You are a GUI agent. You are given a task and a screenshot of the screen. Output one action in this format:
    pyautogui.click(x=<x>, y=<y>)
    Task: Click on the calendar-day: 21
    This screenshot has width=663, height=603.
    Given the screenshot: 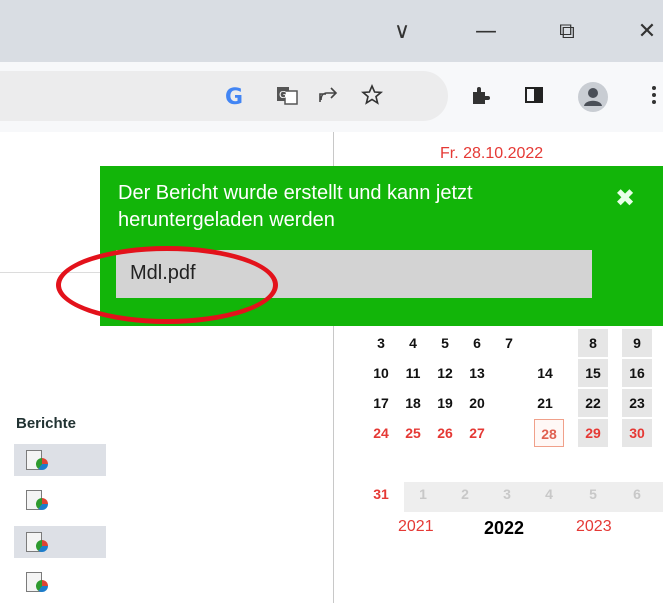 What is the action you would take?
    pyautogui.click(x=545, y=403)
    